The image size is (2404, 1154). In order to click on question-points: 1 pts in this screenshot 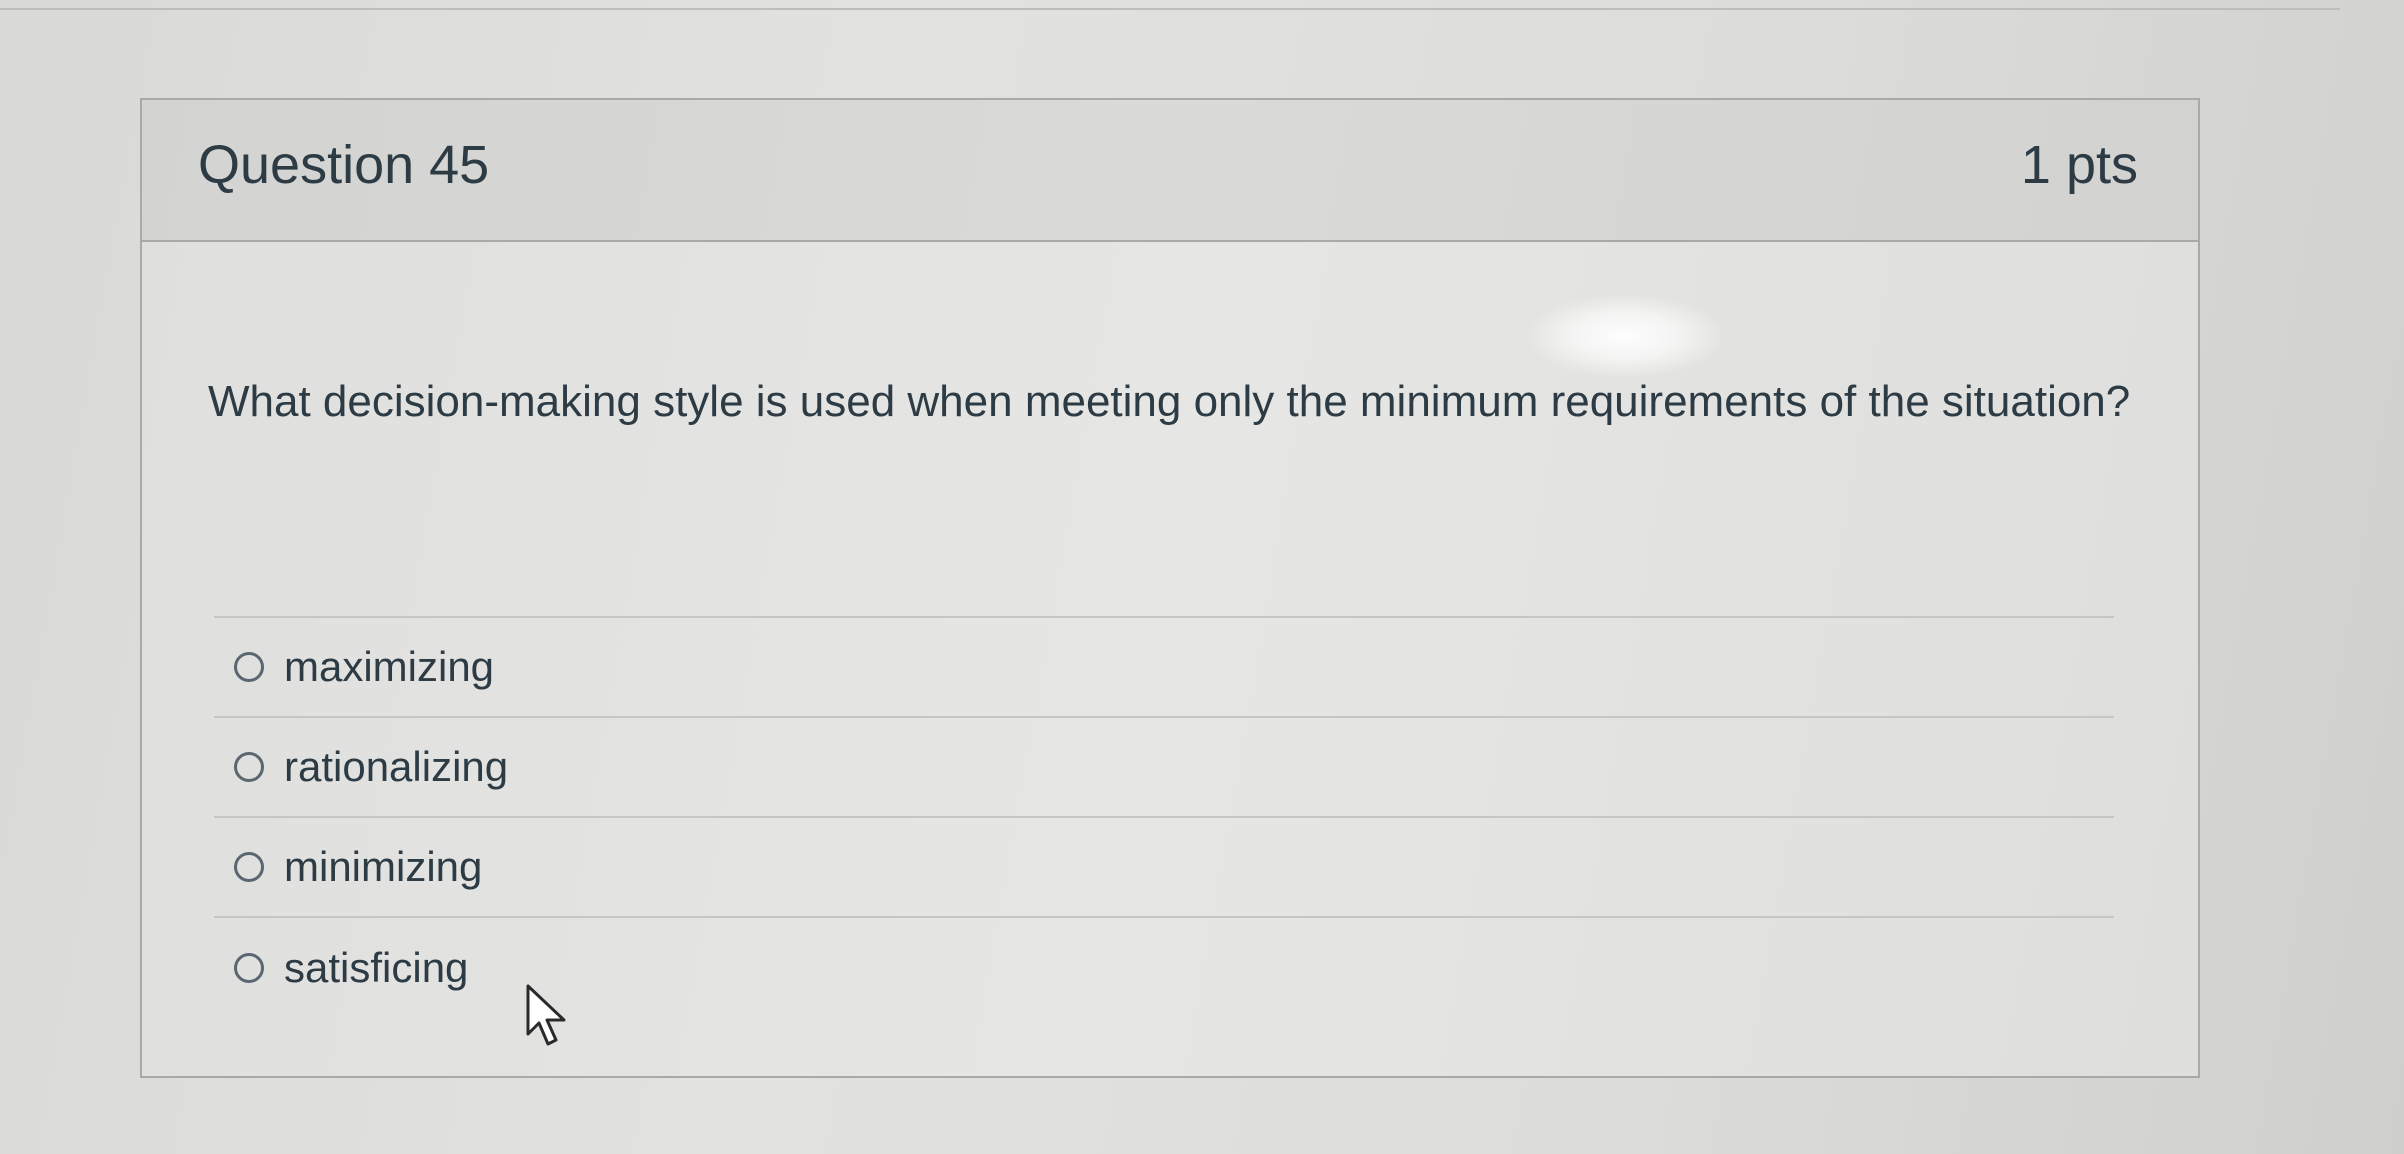, I will do `click(2079, 165)`.